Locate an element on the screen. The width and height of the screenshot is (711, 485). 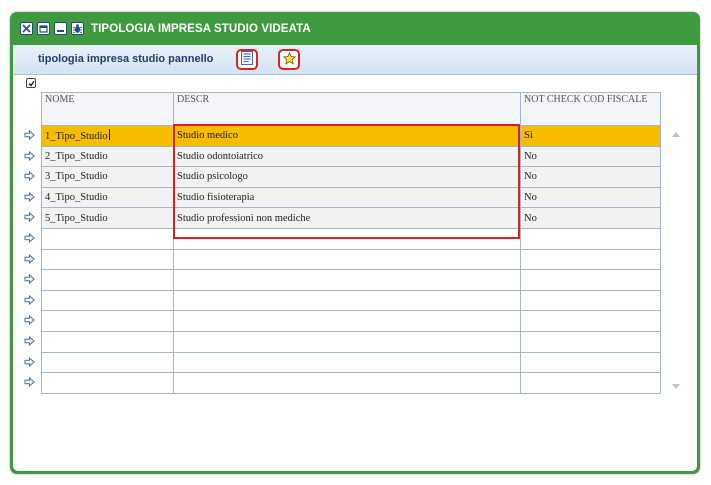
scroll-up-icon is located at coordinates (676, 134).